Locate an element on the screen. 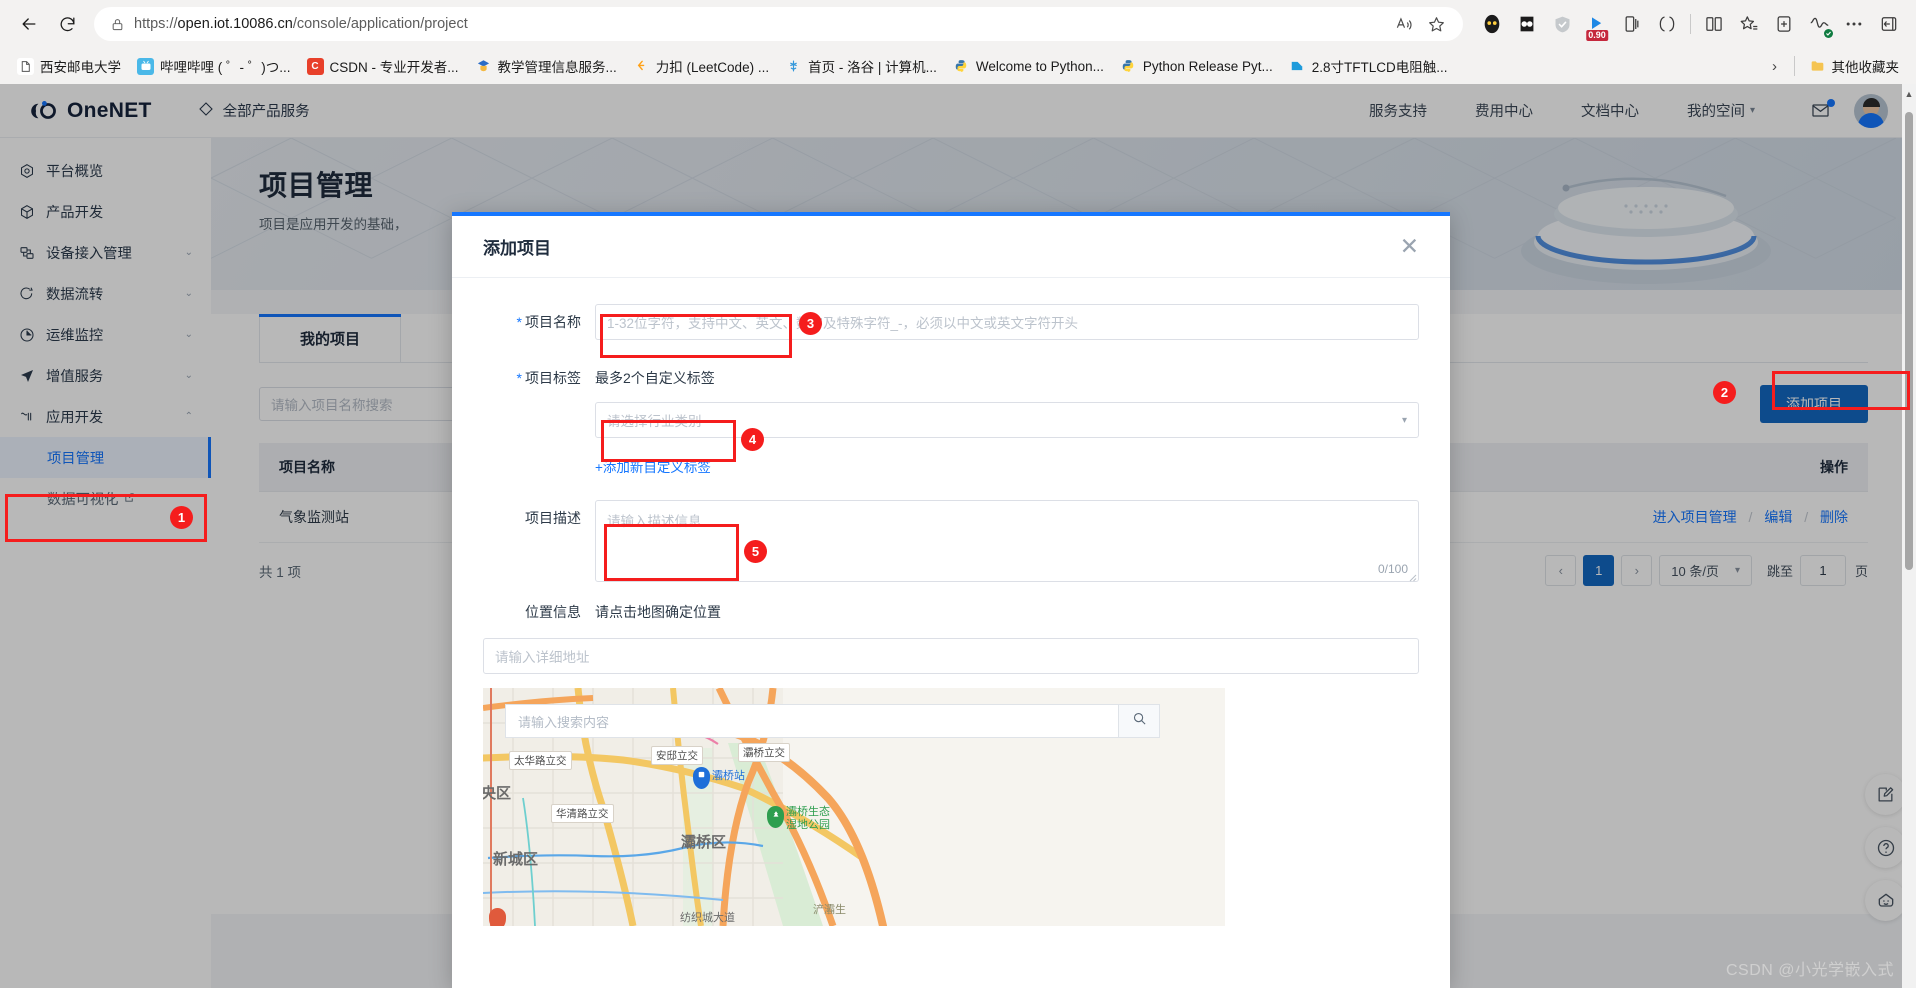 The height and width of the screenshot is (988, 1916). infinity-extension-icon is located at coordinates (1492, 24).